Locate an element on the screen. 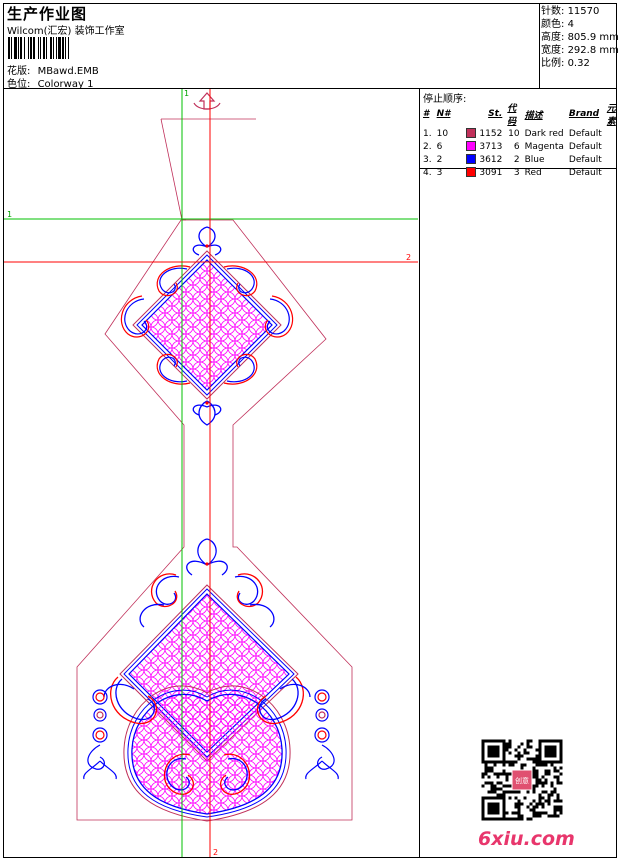 The width and height of the screenshot is (620, 860). guide-label-red-bottom: 2 is located at coordinates (215, 852).